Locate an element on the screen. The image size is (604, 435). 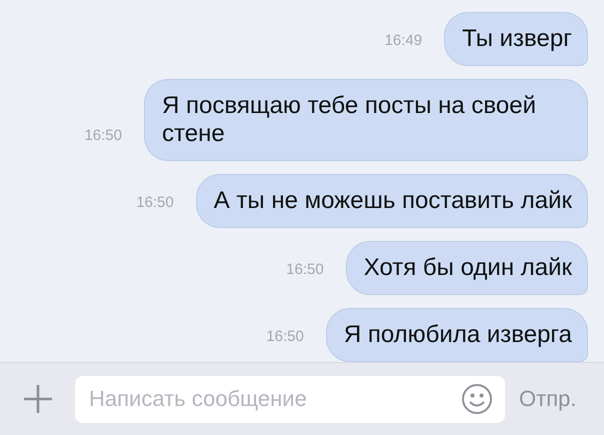
message-bubble: Хотя бы один лайк is located at coordinates (467, 268).